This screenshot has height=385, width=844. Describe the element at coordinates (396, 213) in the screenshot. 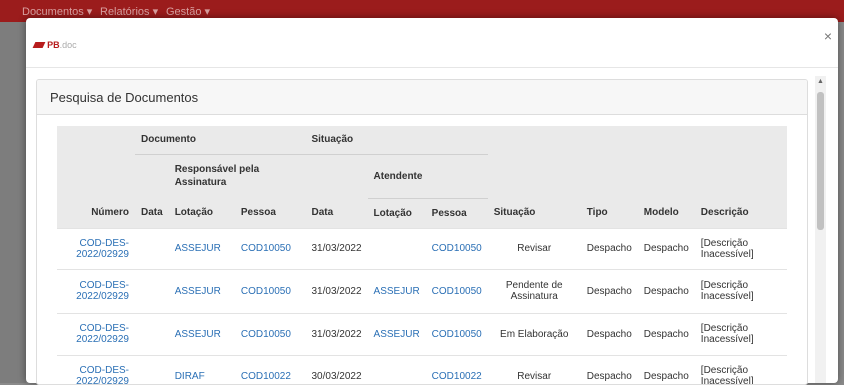

I see `col-atendente-lotacao: Lotação` at that location.